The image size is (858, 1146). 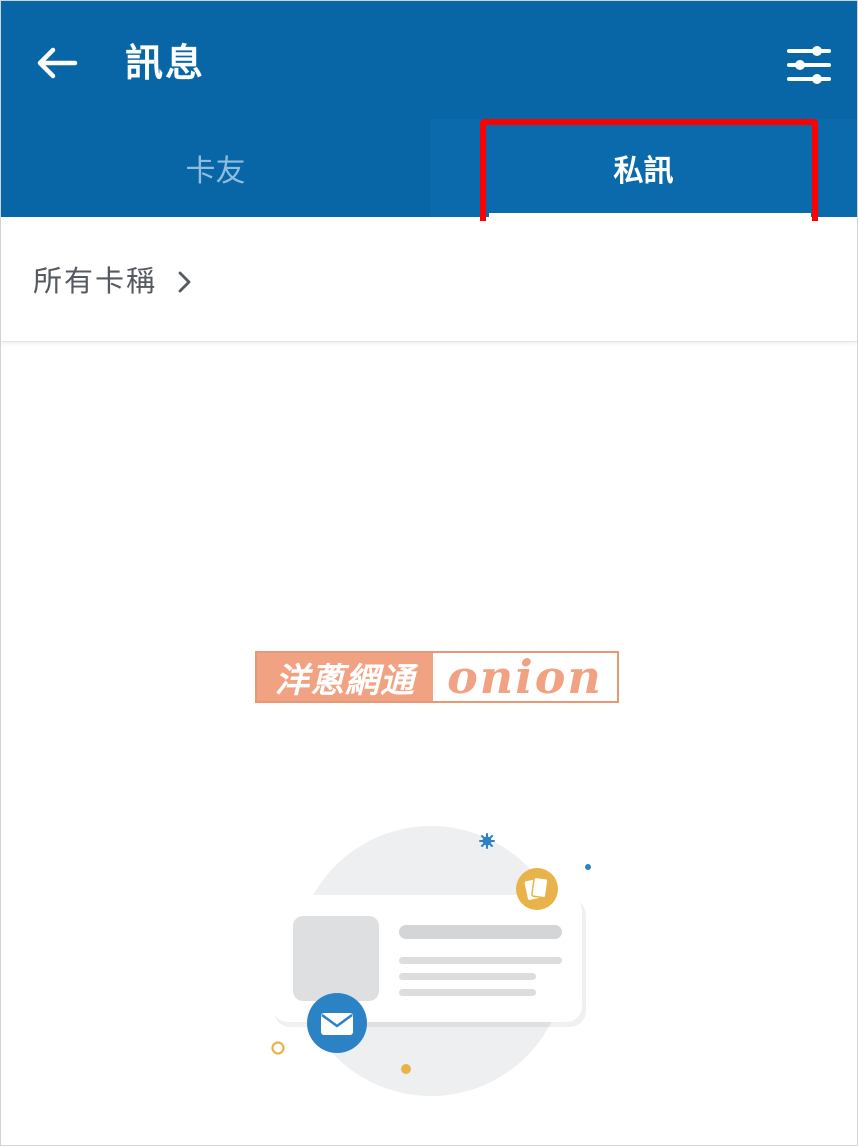 What do you see at coordinates (345, 677) in the screenshot?
I see `watermark-chinese-text: 洋蔥網通` at bounding box center [345, 677].